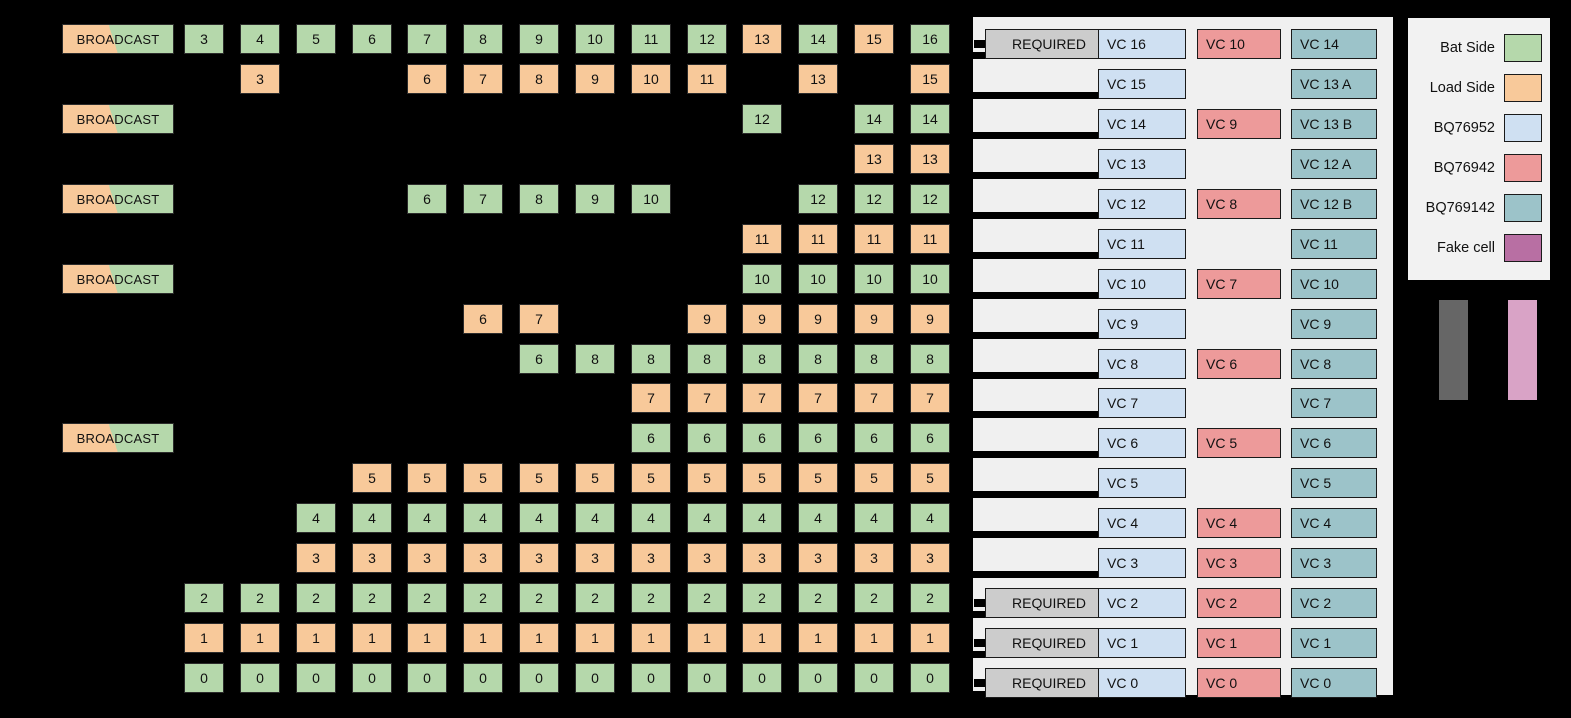  What do you see at coordinates (874, 119) in the screenshot?
I see `matrix-cell: 14` at bounding box center [874, 119].